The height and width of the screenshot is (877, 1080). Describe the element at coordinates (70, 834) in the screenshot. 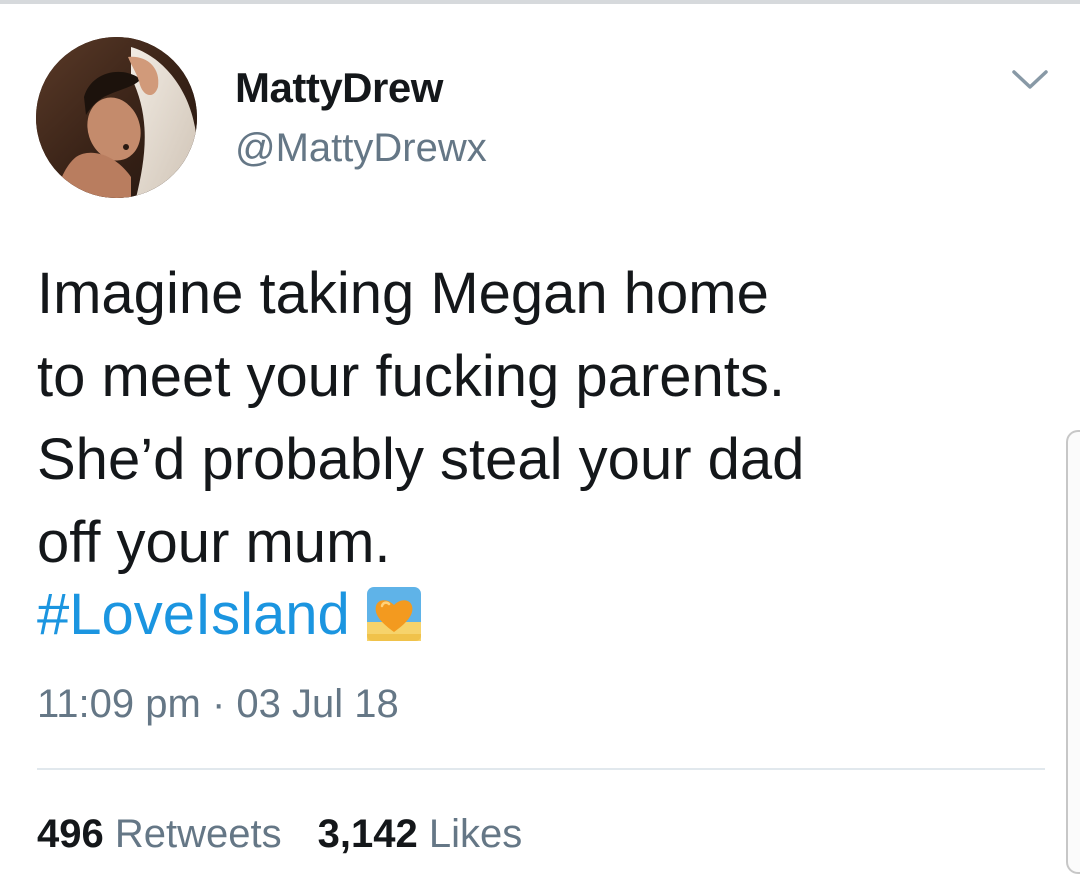

I see `retweets-count: 496` at that location.